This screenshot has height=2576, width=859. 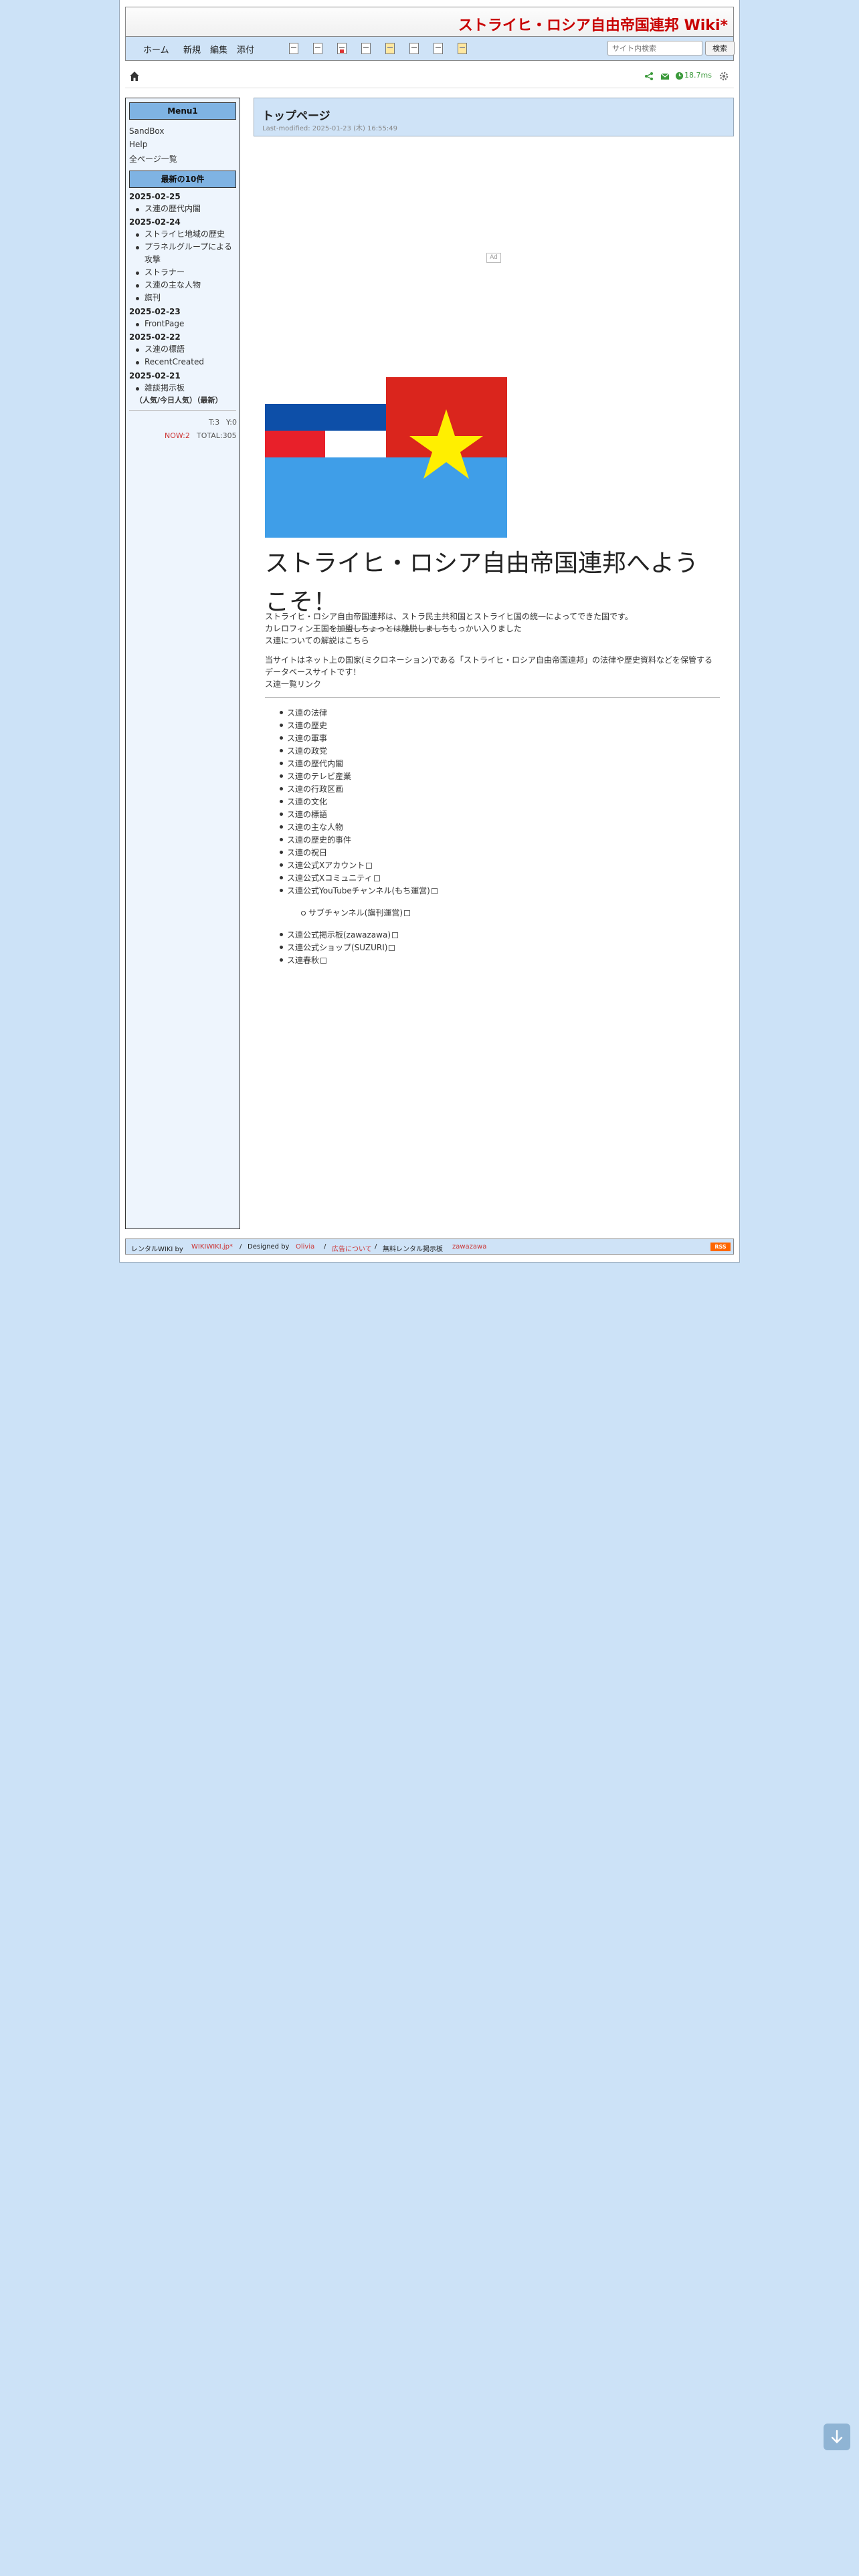 What do you see at coordinates (293, 48) in the screenshot?
I see `tag-icon` at bounding box center [293, 48].